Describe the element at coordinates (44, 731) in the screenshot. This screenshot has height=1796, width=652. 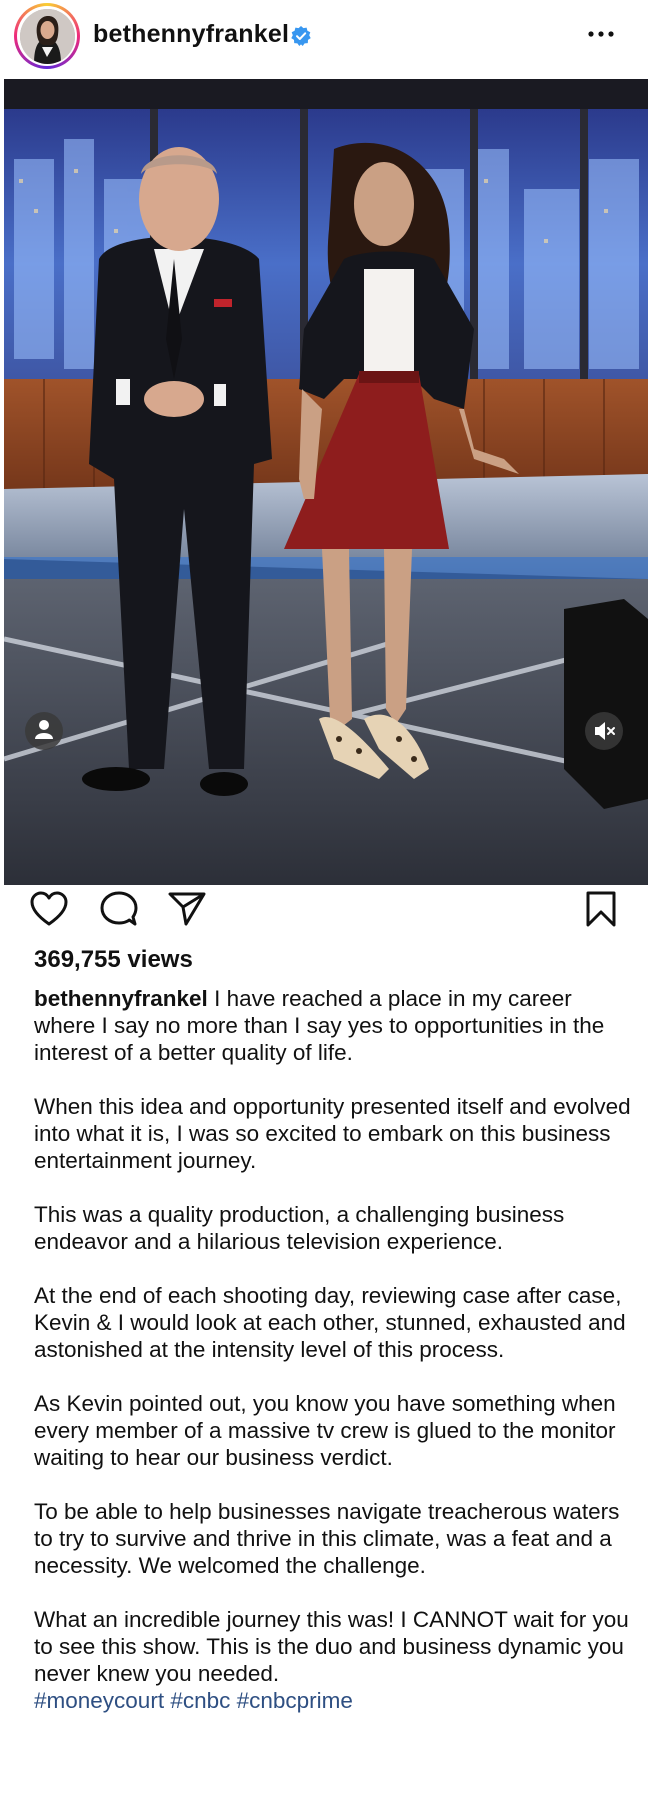
I see `user-tag-button` at that location.